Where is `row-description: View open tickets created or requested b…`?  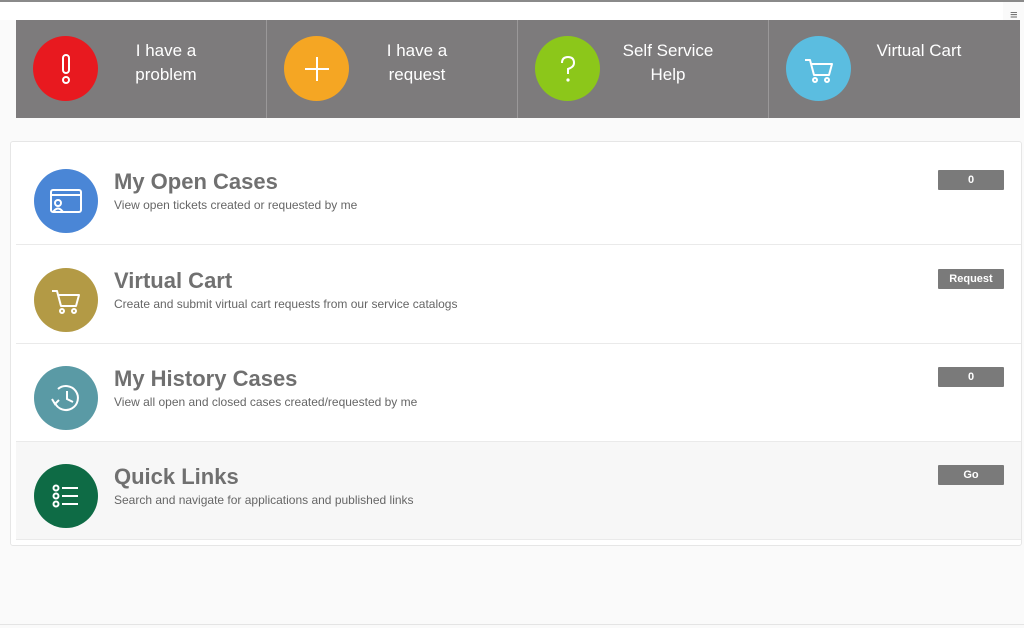 row-description: View open tickets created or requested b… is located at coordinates (236, 205).